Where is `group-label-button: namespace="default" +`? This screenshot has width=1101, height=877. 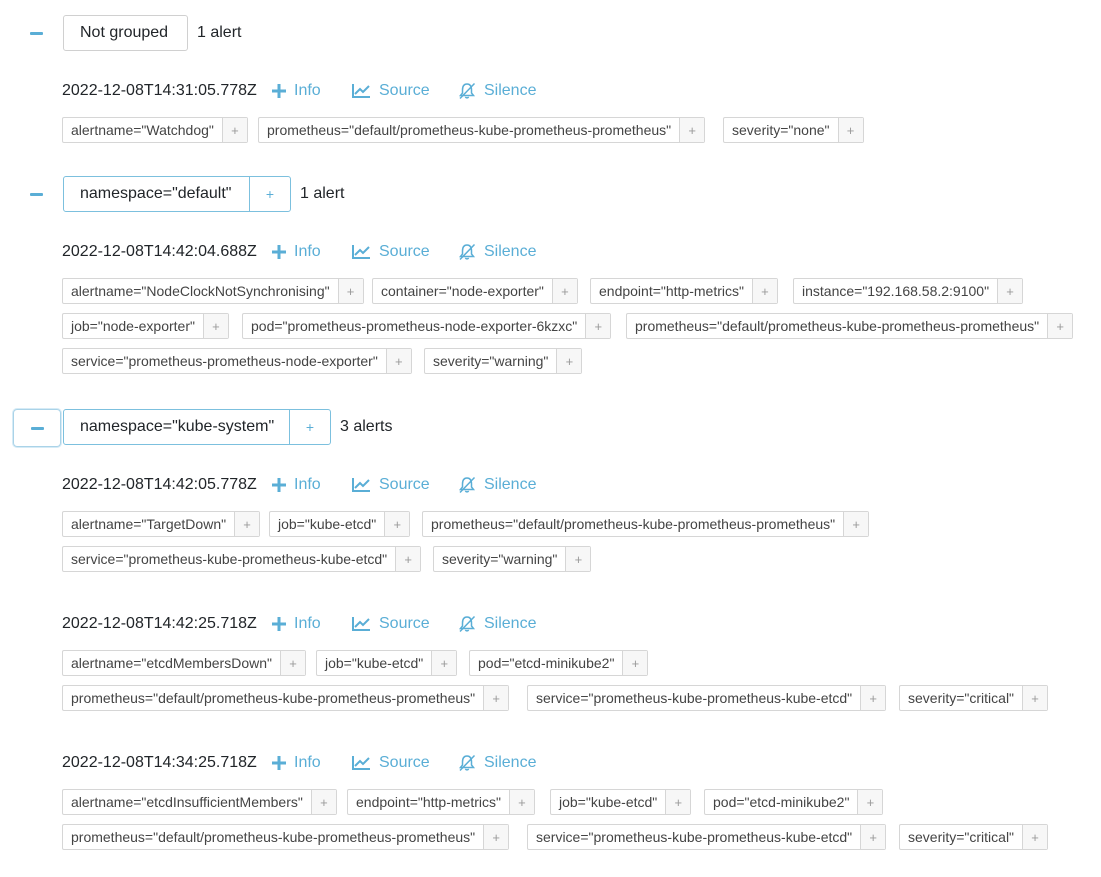 group-label-button: namespace="default" + is located at coordinates (177, 194).